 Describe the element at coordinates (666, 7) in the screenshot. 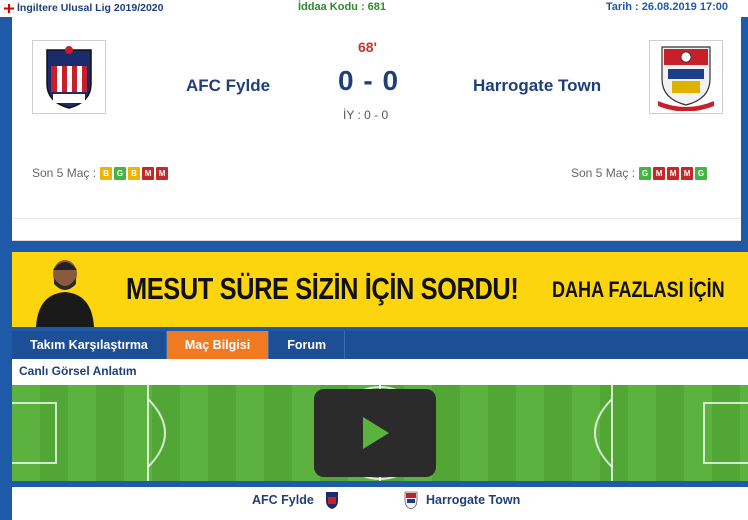

I see `match-date: Tarih : 26.08.2019 17:00` at that location.